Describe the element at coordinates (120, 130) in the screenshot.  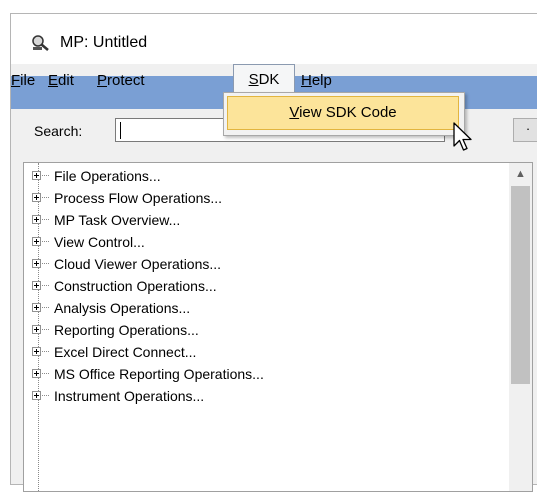
I see `text-caret` at that location.